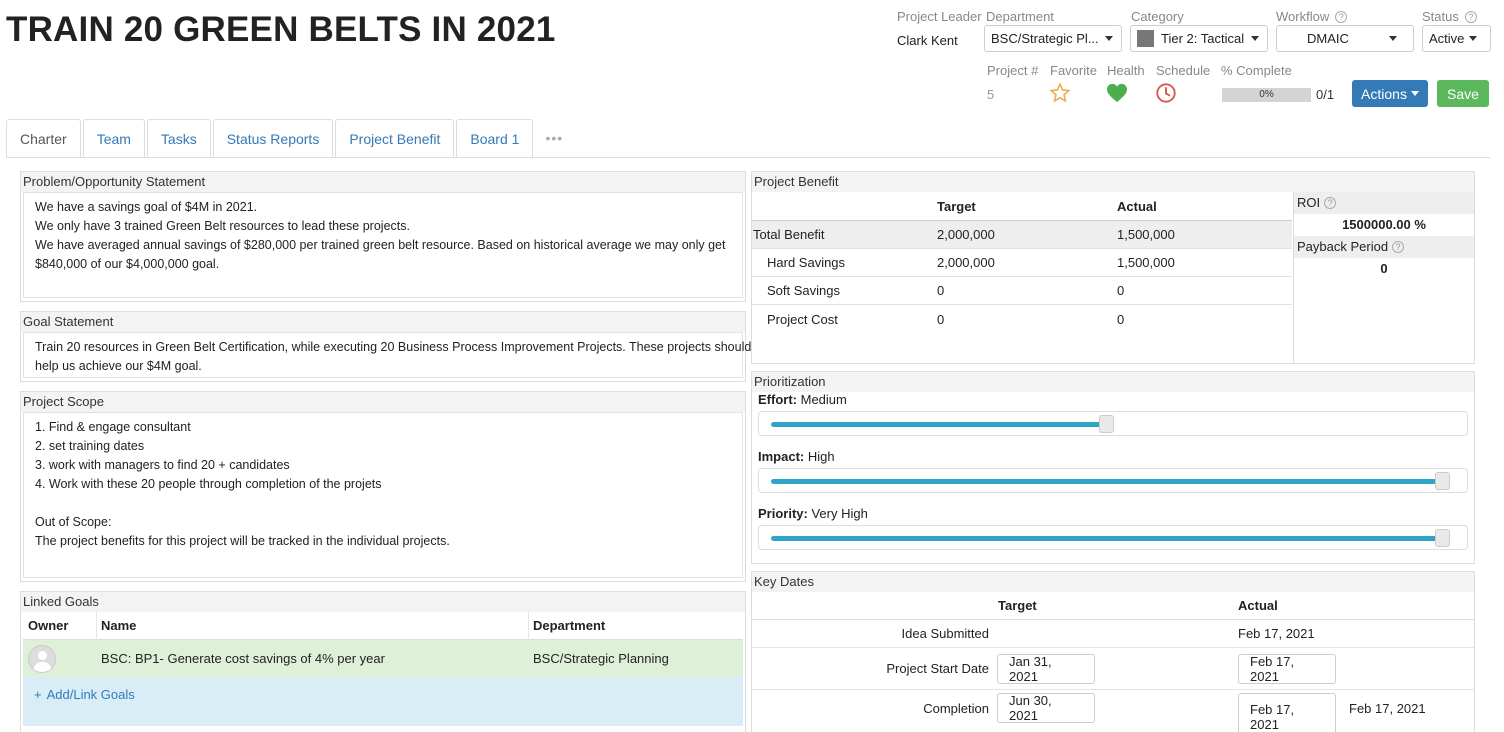  What do you see at coordinates (1384, 247) in the screenshot?
I see `payback-header: Payback Period ?` at bounding box center [1384, 247].